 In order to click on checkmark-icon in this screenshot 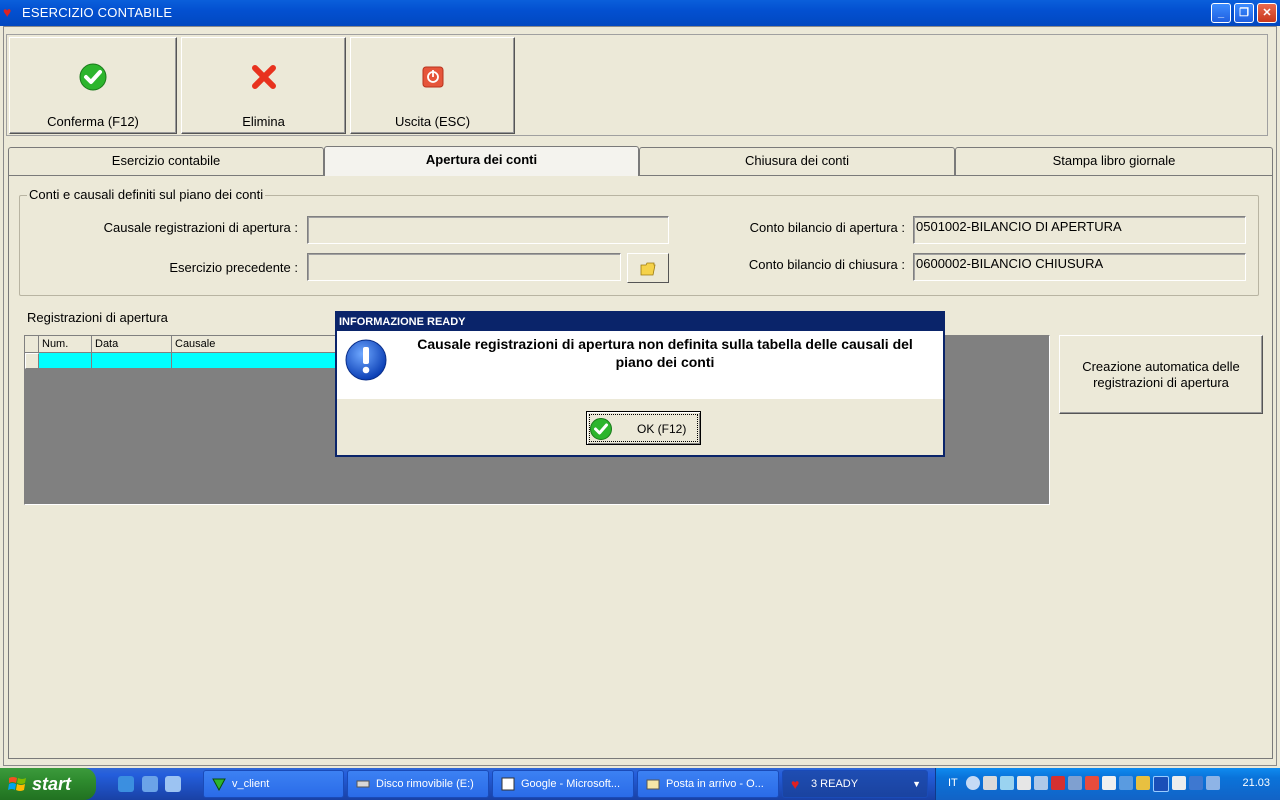, I will do `click(93, 77)`.